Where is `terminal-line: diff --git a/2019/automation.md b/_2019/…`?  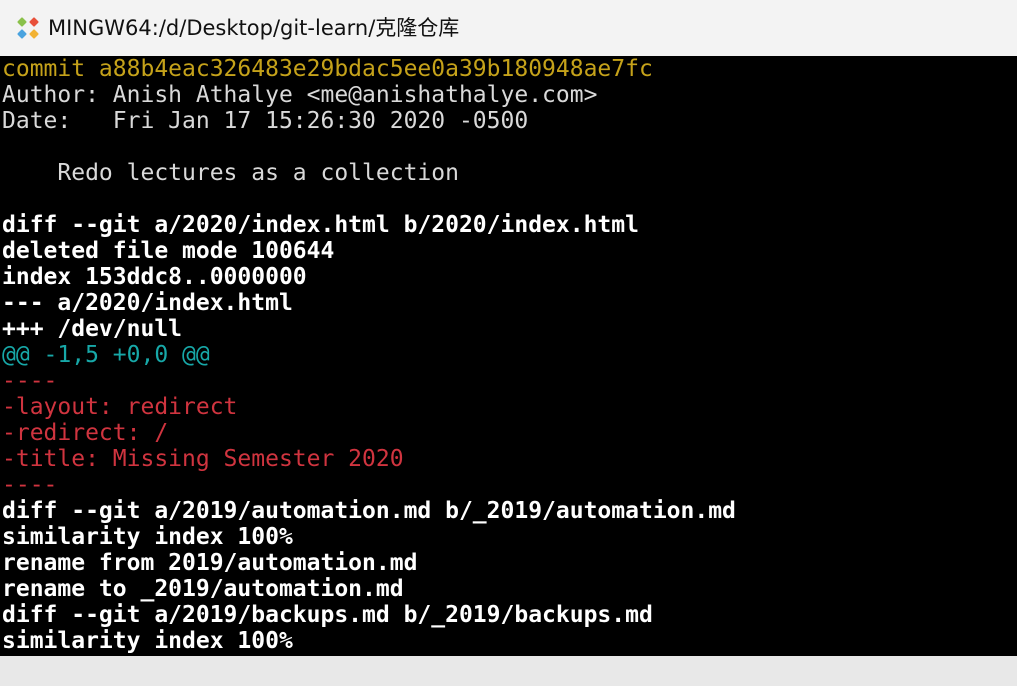
terminal-line: diff --git a/2019/automation.md b/_2019/… is located at coordinates (369, 511).